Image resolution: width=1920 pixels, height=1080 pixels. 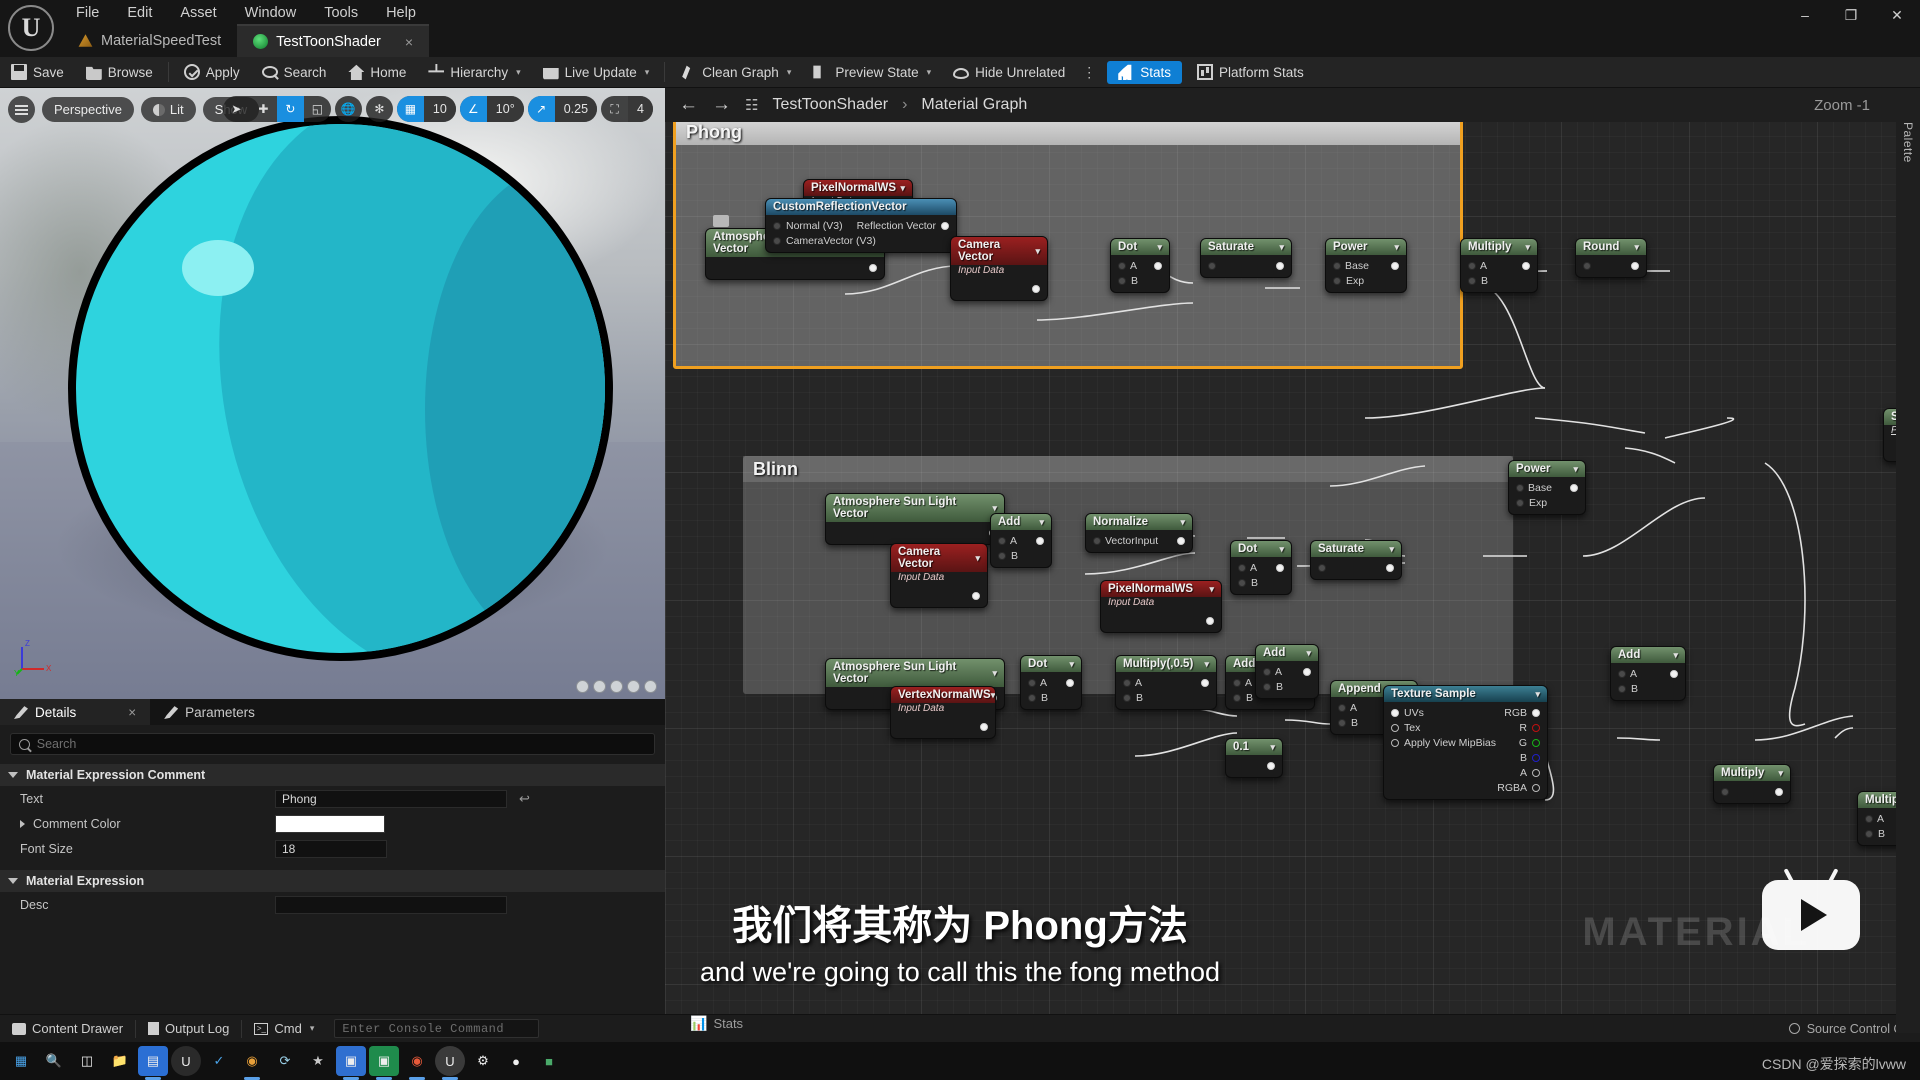 I want to click on chevron-right-icon, so click(x=22, y=823).